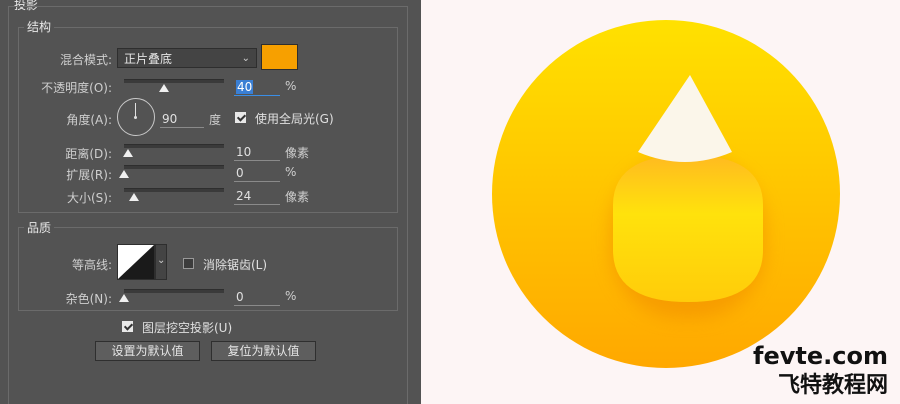 The height and width of the screenshot is (404, 900). What do you see at coordinates (88, 299) in the screenshot?
I see `noise-label: 杂色(N):` at bounding box center [88, 299].